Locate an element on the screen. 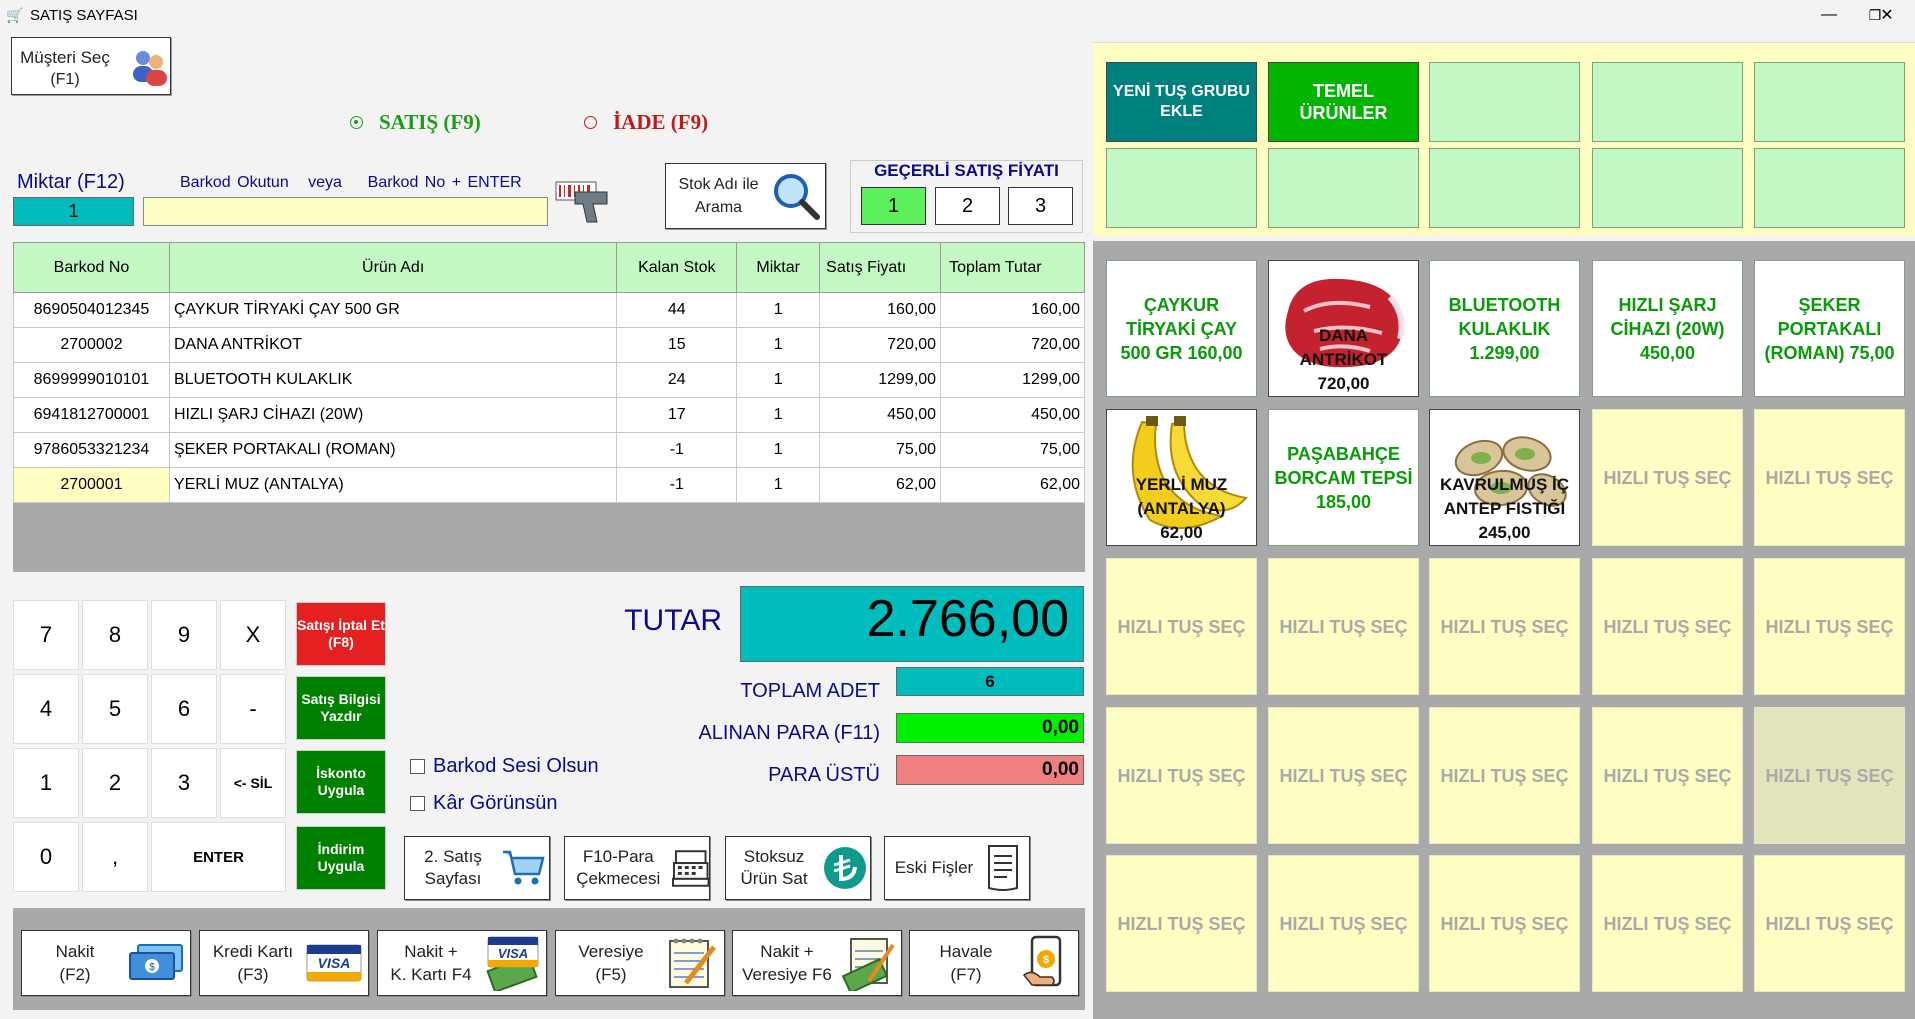 The width and height of the screenshot is (1915, 1019). numpad-key: 5 is located at coordinates (115, 709).